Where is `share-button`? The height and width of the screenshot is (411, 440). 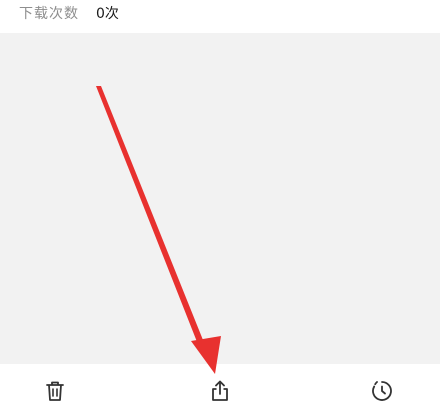
share-button is located at coordinates (220, 391).